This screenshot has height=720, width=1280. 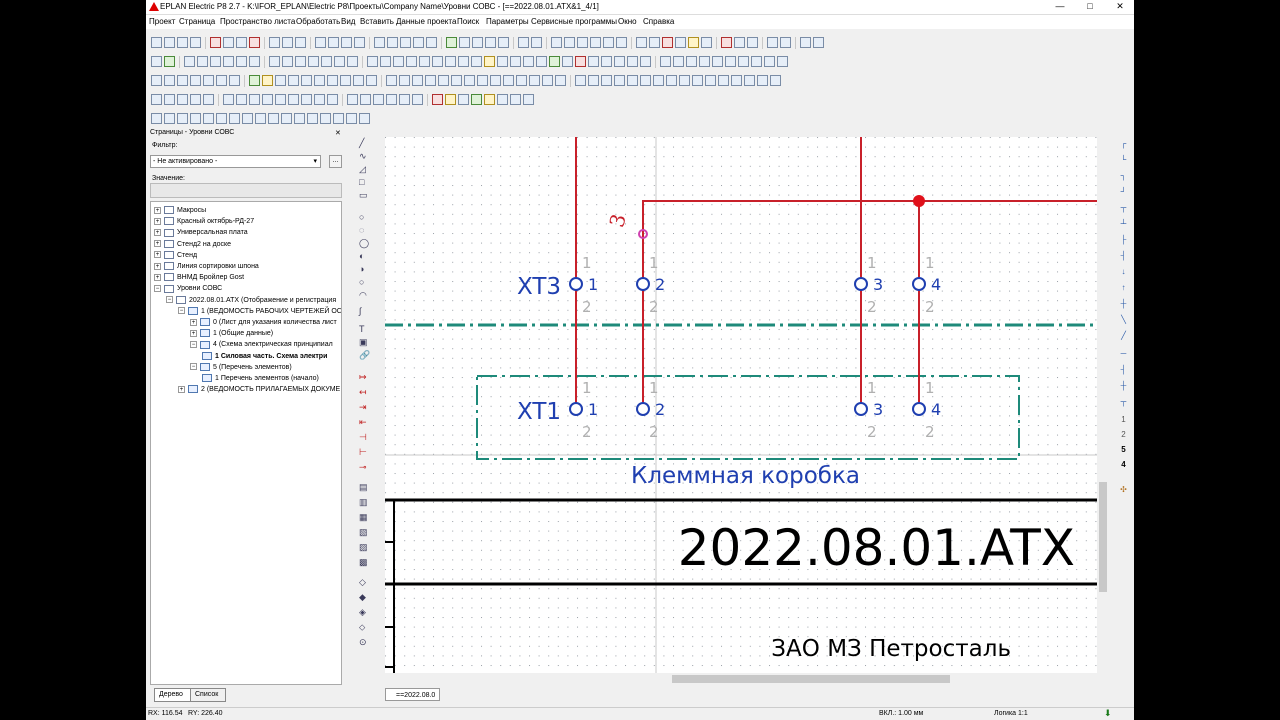 I want to click on tee-2-icon, so click(x=593, y=80).